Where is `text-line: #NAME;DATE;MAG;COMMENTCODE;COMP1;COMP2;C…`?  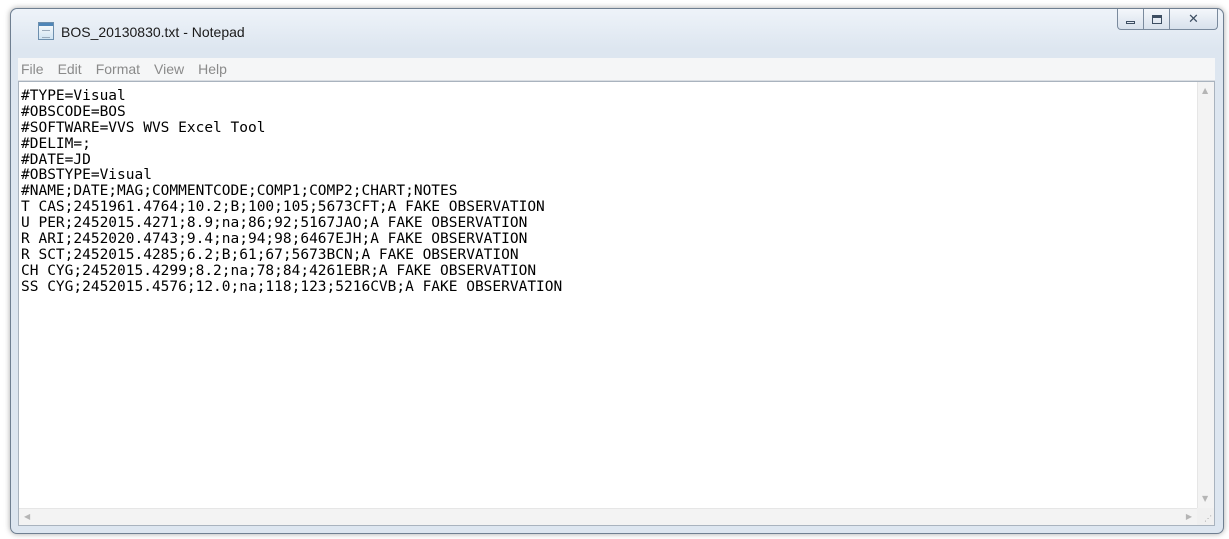 text-line: #NAME;DATE;MAG;COMMENTCODE;COMP1;COMP2;C… is located at coordinates (239, 191).